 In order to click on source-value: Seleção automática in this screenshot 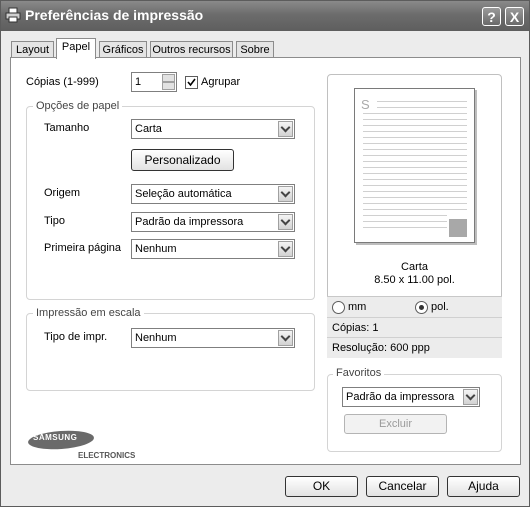, I will do `click(183, 194)`.